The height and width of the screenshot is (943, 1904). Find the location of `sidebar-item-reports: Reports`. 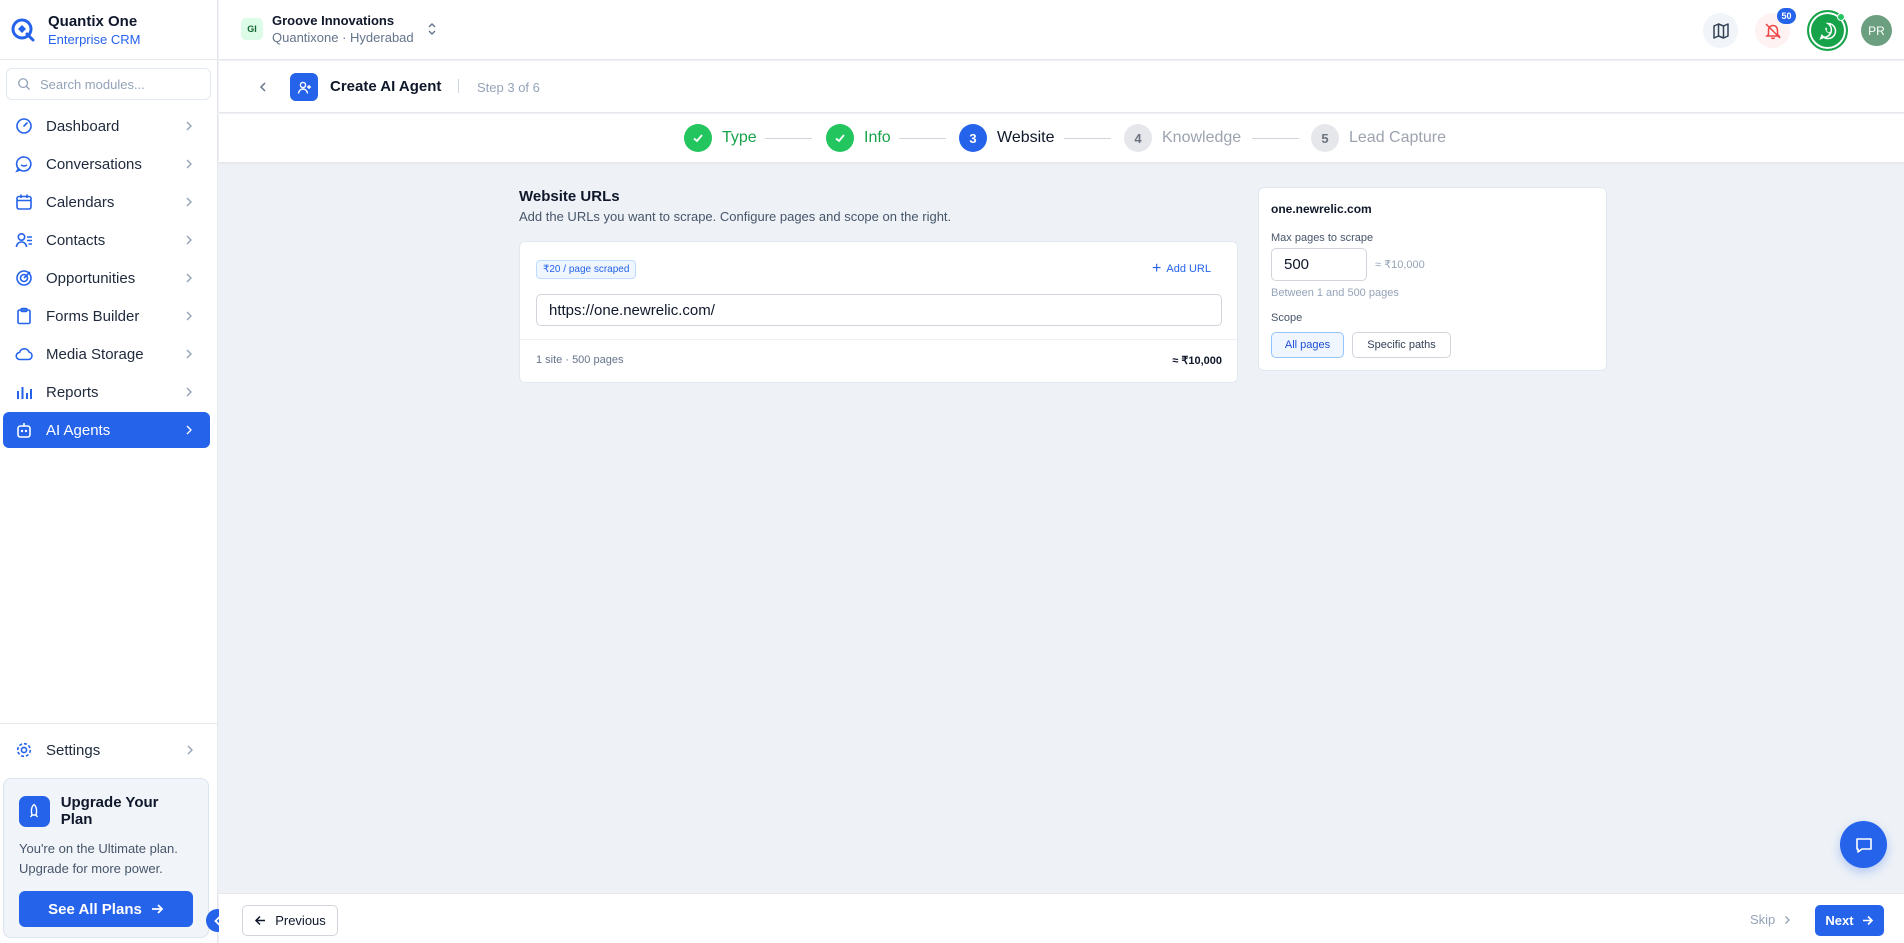

sidebar-item-reports: Reports is located at coordinates (106, 392).